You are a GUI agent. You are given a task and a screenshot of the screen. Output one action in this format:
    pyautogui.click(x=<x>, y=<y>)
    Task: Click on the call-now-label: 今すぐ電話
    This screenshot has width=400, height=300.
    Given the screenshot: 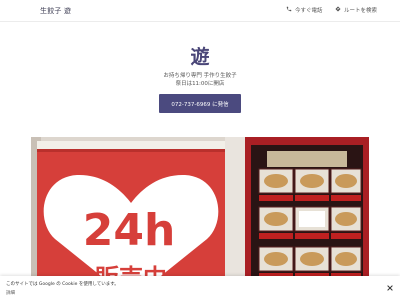 What is the action you would take?
    pyautogui.click(x=309, y=11)
    